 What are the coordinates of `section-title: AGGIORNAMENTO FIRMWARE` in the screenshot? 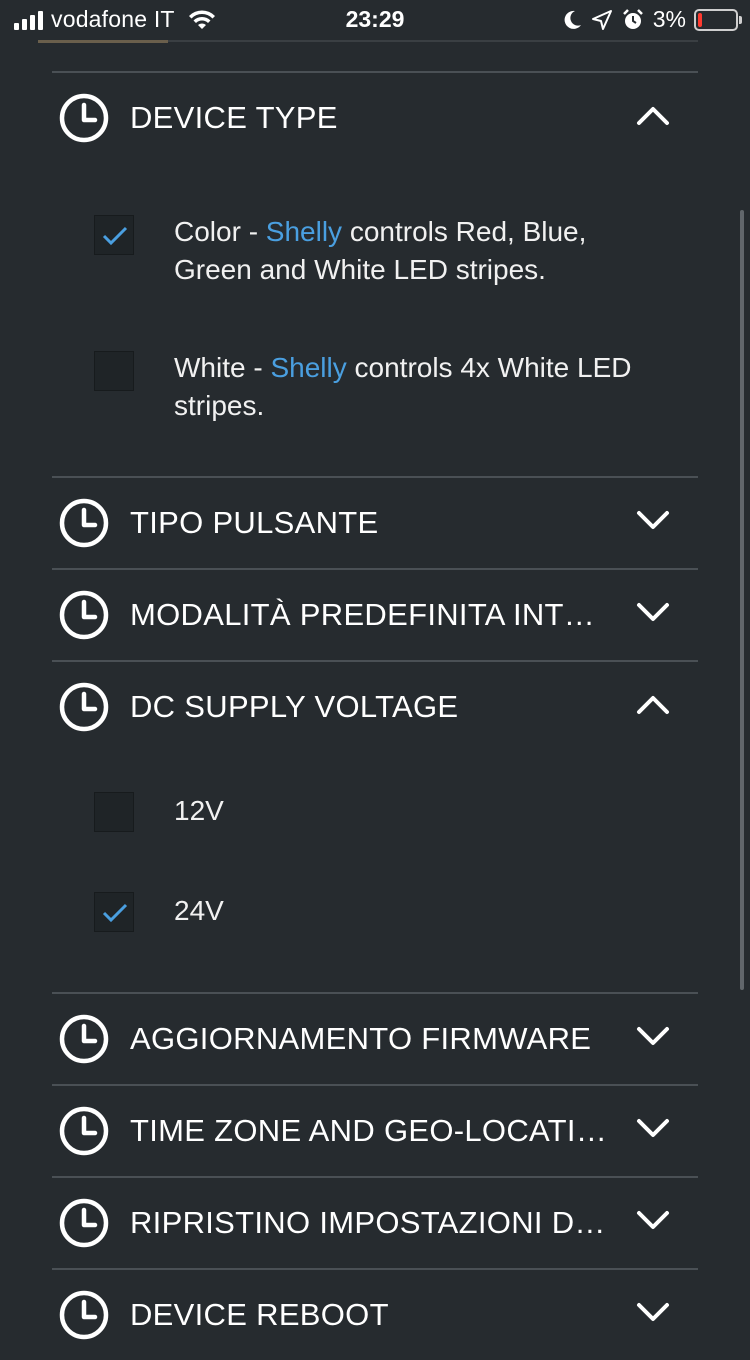 It's located at (361, 1038).